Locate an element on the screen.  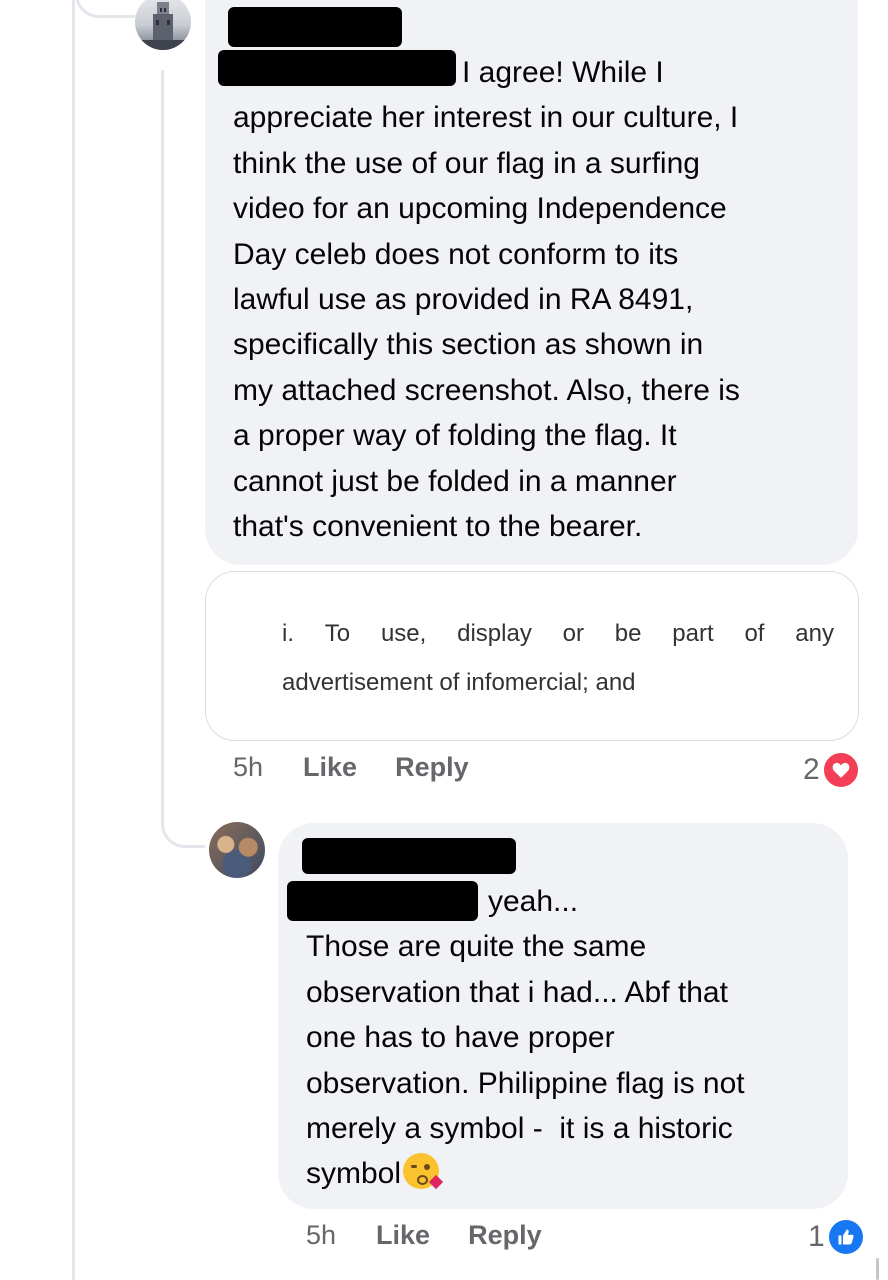
thread-connector is located at coordinates (105, 9).